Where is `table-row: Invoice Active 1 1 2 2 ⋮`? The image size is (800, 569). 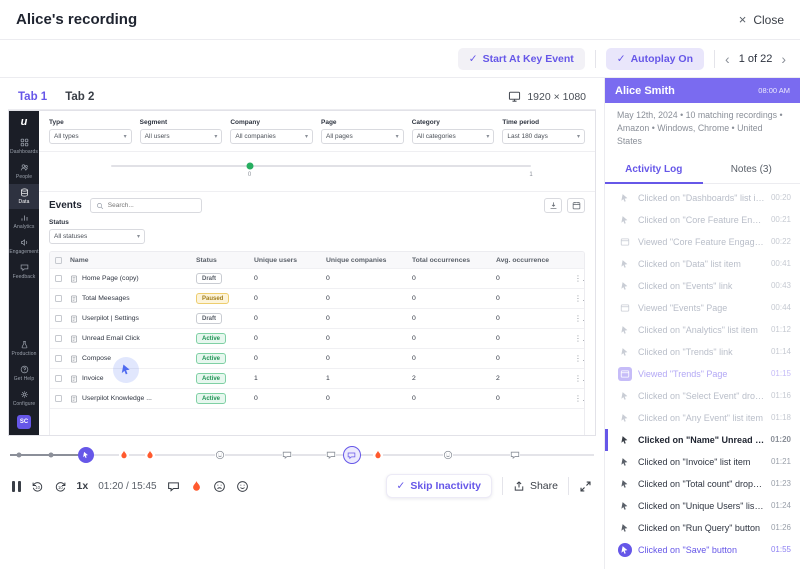 table-row: Invoice Active 1 1 2 2 ⋮ is located at coordinates (317, 379).